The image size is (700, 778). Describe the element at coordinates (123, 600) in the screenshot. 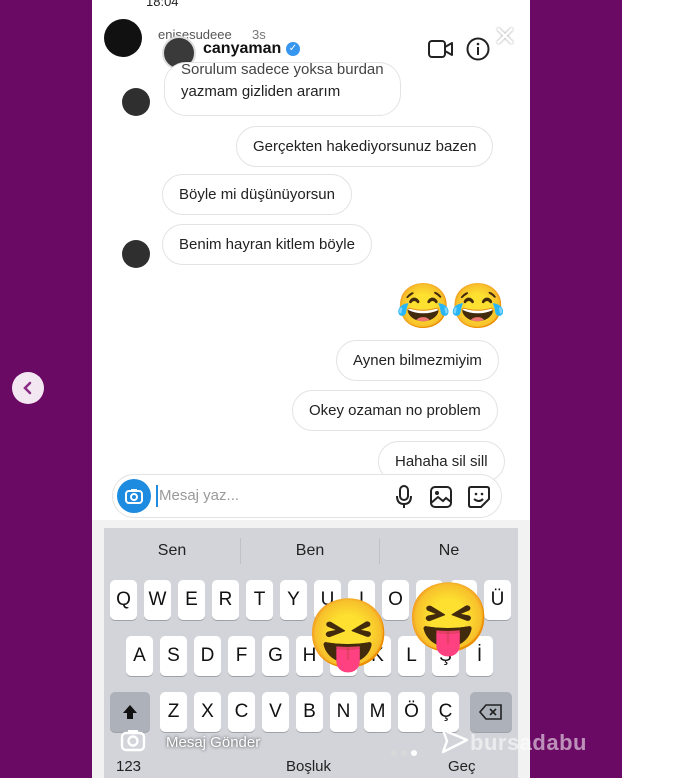

I see `key: Q` at that location.